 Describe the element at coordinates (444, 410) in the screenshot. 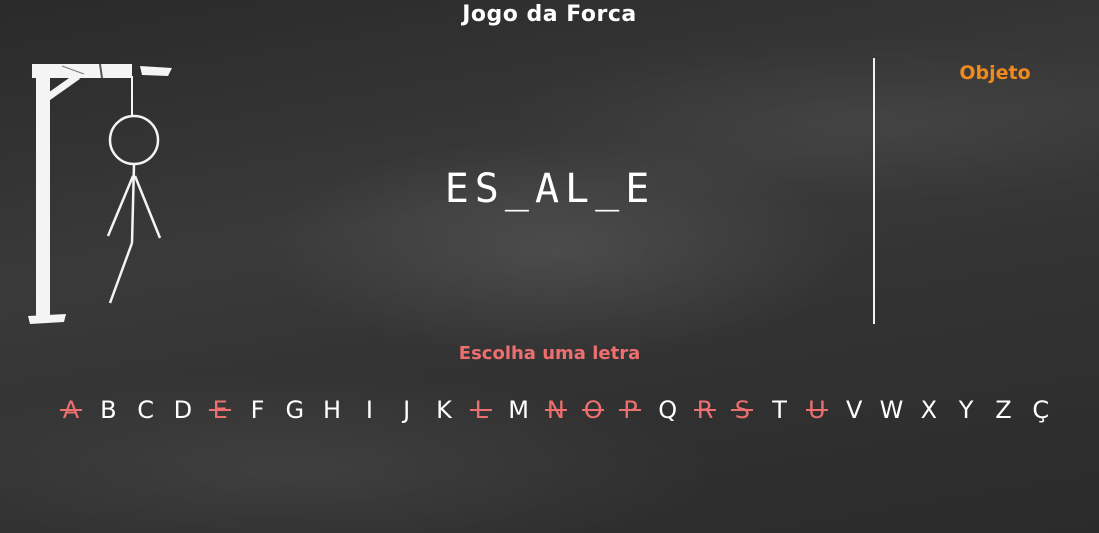

I see `letter-button-k: K` at that location.